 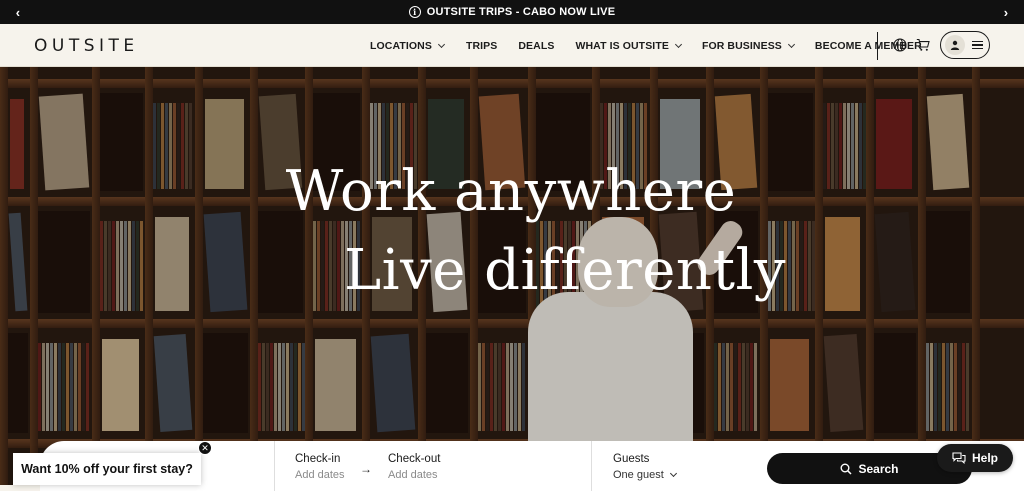 I want to click on search-button-label: Search, so click(x=878, y=468).